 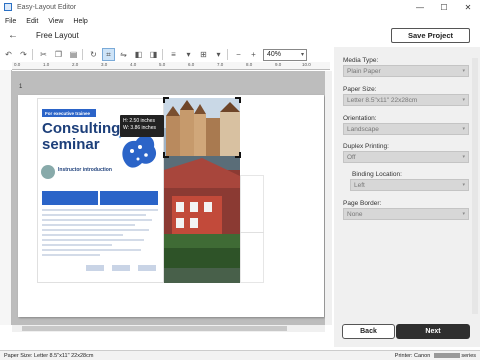 What do you see at coordinates (55, 21) in the screenshot?
I see `menu-view: View` at bounding box center [55, 21].